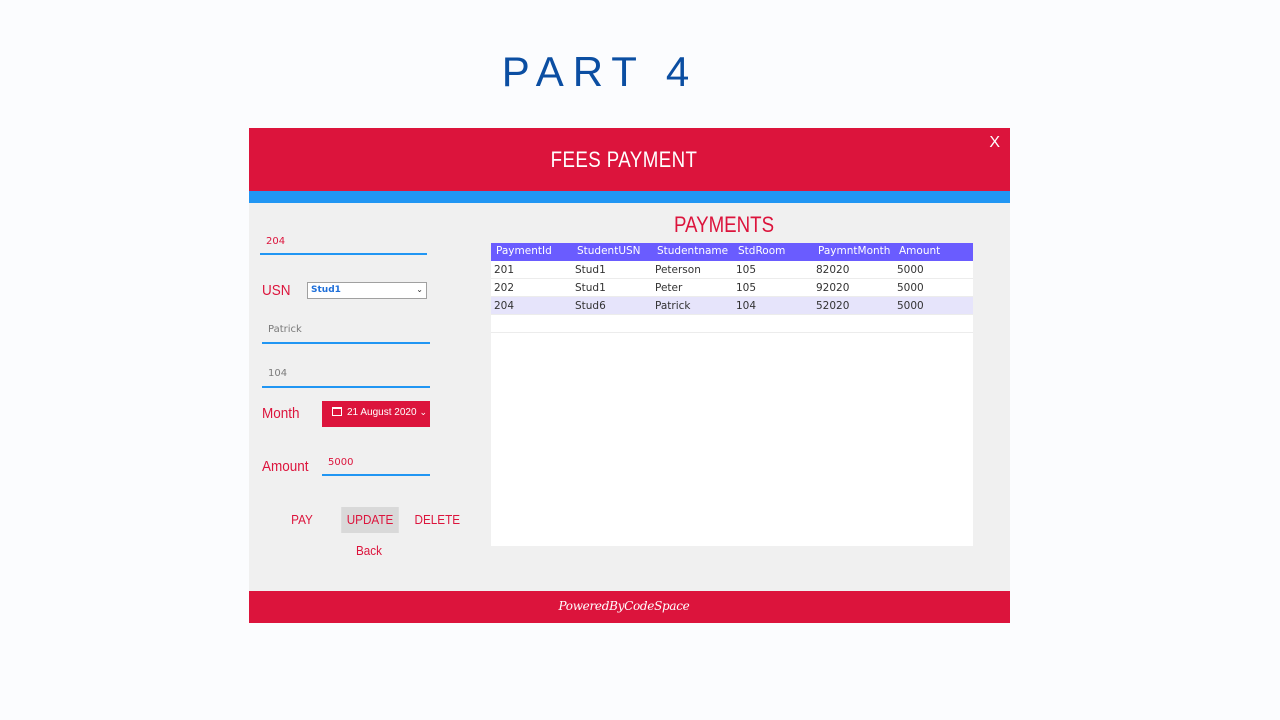 This screenshot has height=720, width=1280. What do you see at coordinates (994, 143) in the screenshot?
I see `close-button: X` at bounding box center [994, 143].